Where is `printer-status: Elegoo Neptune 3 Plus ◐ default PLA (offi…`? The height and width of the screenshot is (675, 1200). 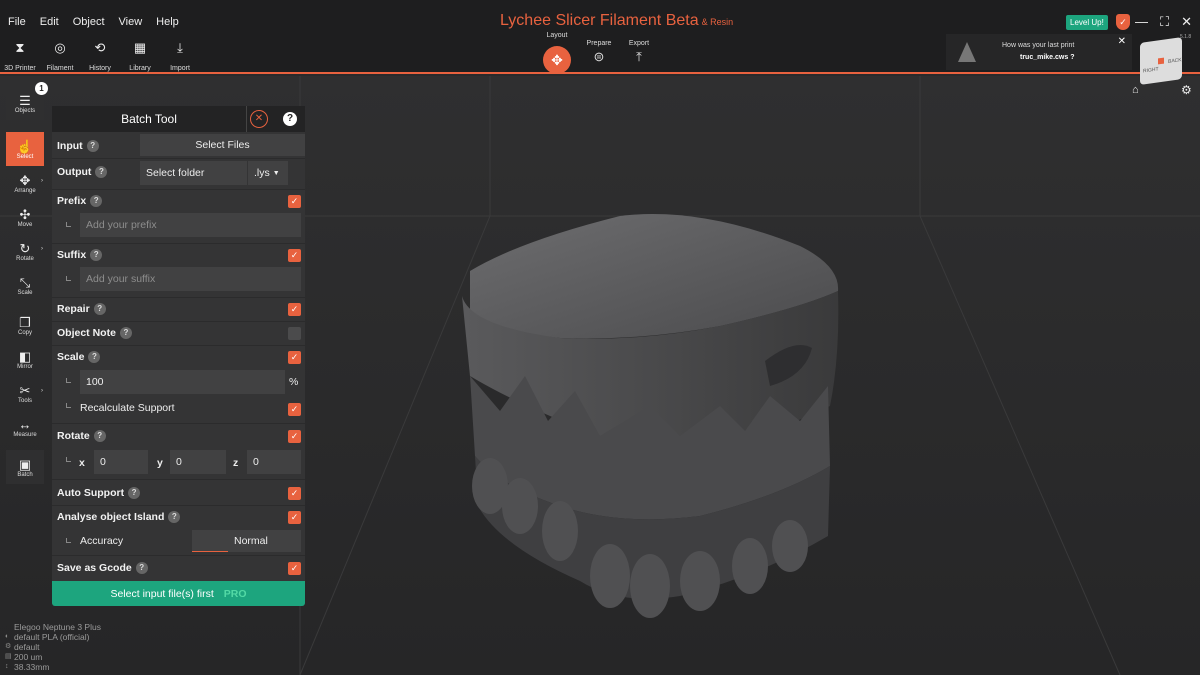
printer-status: Elegoo Neptune 3 Plus ◐ default PLA (offi… is located at coordinates (53, 647).